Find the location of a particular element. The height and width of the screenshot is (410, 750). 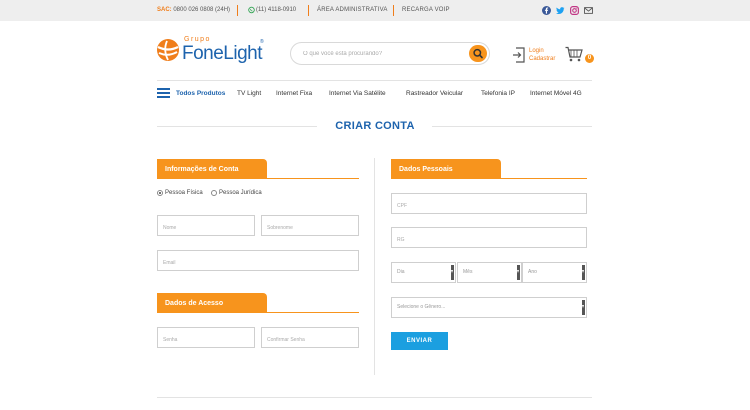

search-input is located at coordinates (383, 54).